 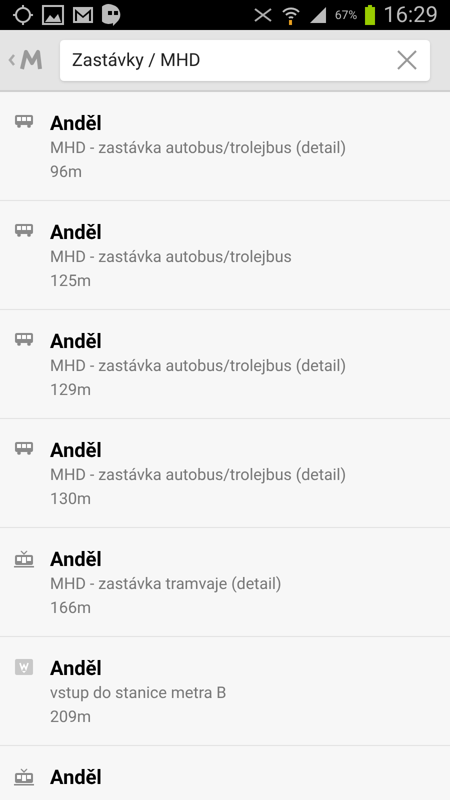 What do you see at coordinates (232, 60) in the screenshot?
I see `search-field: Zastávky / MHD` at bounding box center [232, 60].